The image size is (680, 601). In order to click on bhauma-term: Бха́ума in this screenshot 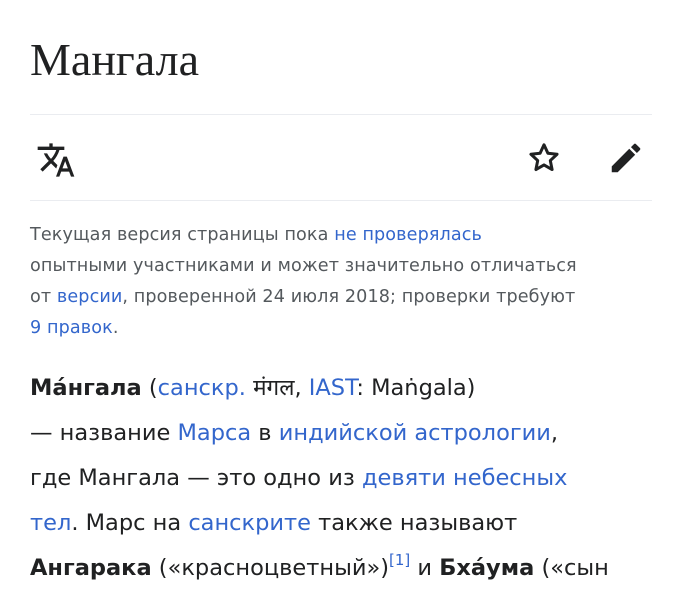, I will do `click(487, 568)`.